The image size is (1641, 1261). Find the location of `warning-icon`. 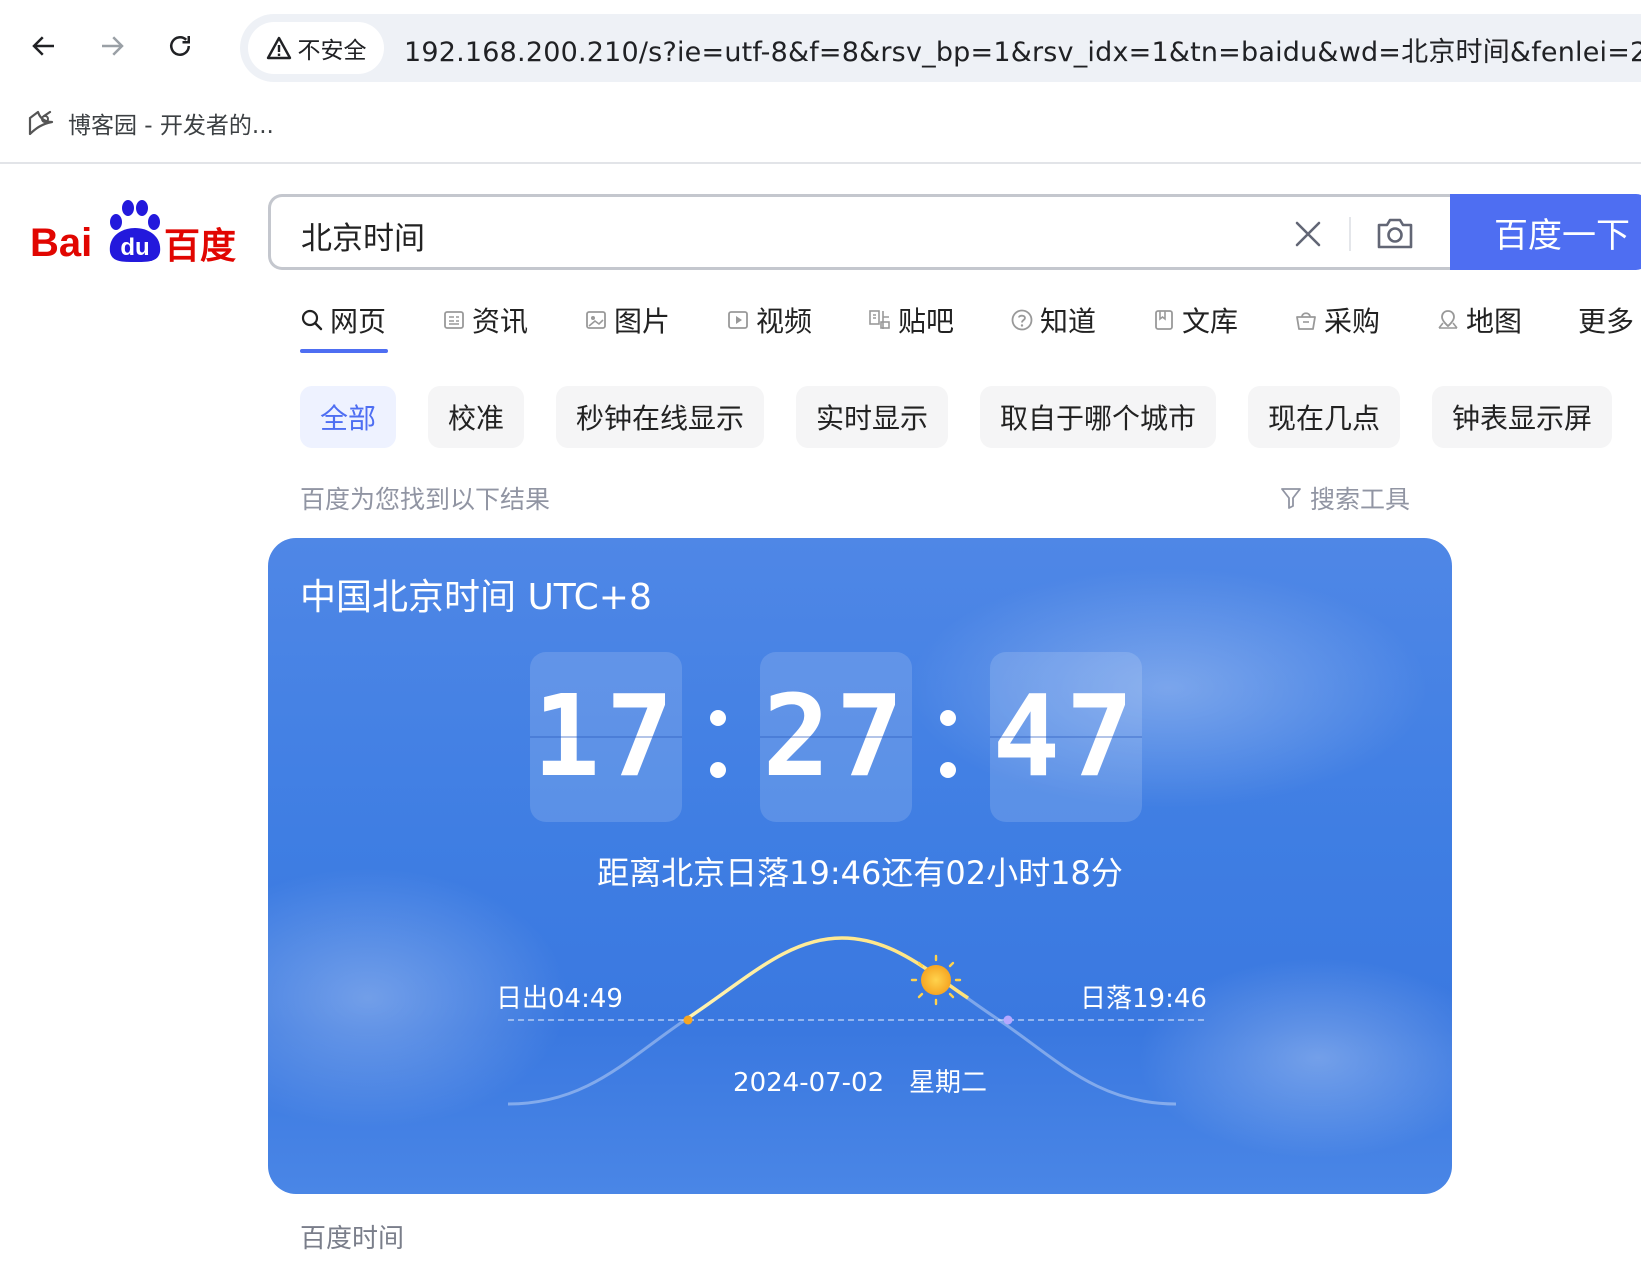

warning-icon is located at coordinates (278, 48).